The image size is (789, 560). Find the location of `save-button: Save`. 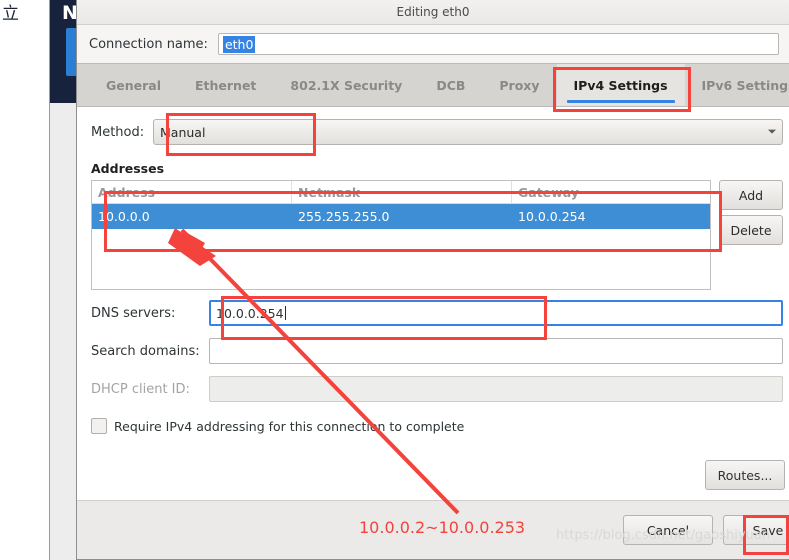

save-button: Save is located at coordinates (756, 530).